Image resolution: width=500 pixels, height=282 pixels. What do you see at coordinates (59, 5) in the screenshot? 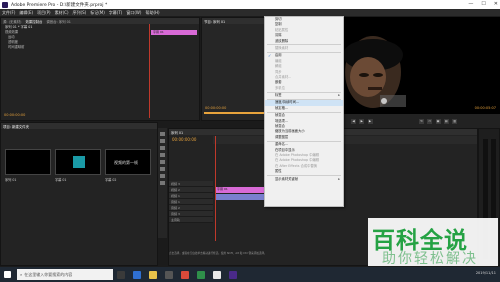
I see `window-title: Adobe Premiere Pro - D:\新建文件夹.prproj *` at bounding box center [59, 5].